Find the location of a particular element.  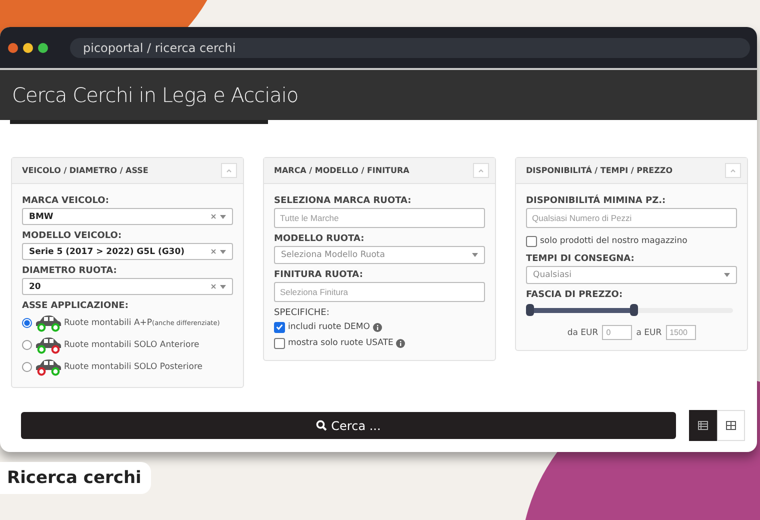

input-field: Tutte le Marche is located at coordinates (379, 218).